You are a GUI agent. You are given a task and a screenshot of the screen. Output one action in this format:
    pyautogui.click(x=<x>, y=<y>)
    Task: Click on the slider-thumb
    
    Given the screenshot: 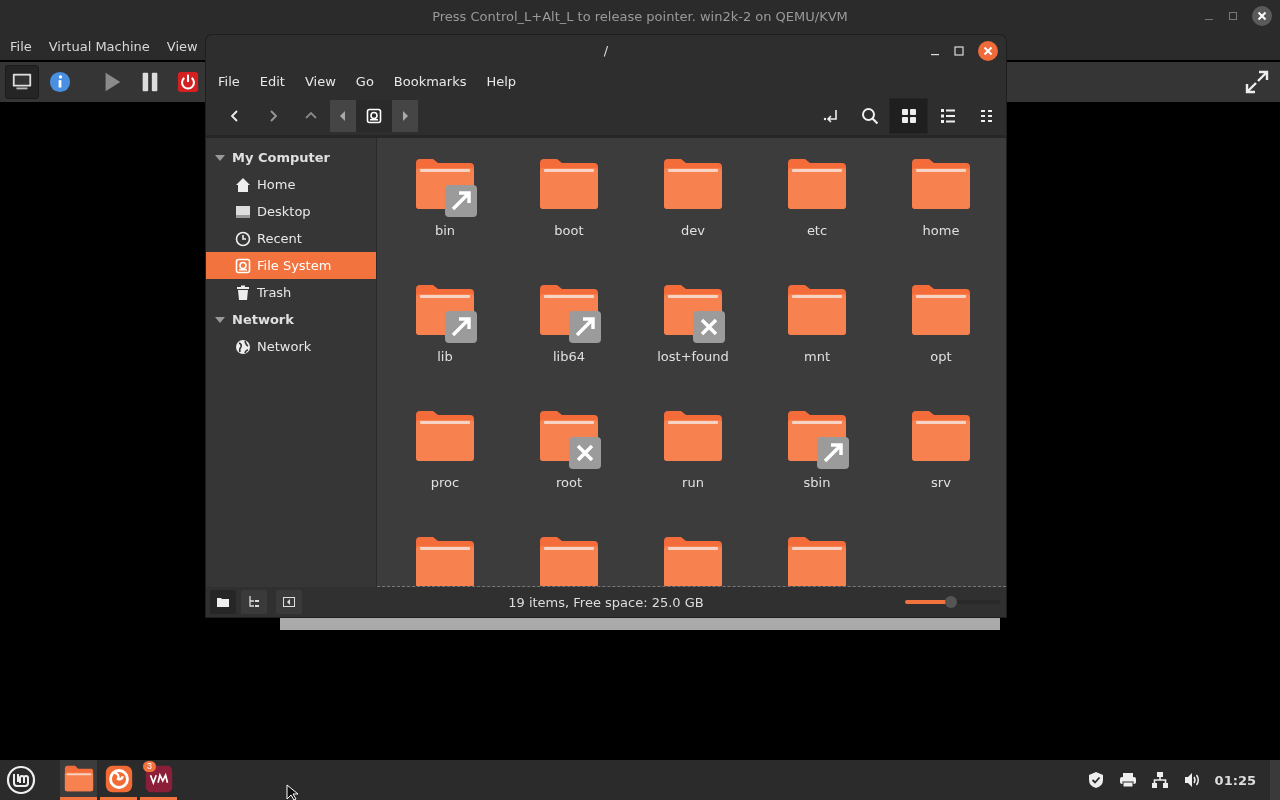 What is the action you would take?
    pyautogui.click(x=950, y=602)
    